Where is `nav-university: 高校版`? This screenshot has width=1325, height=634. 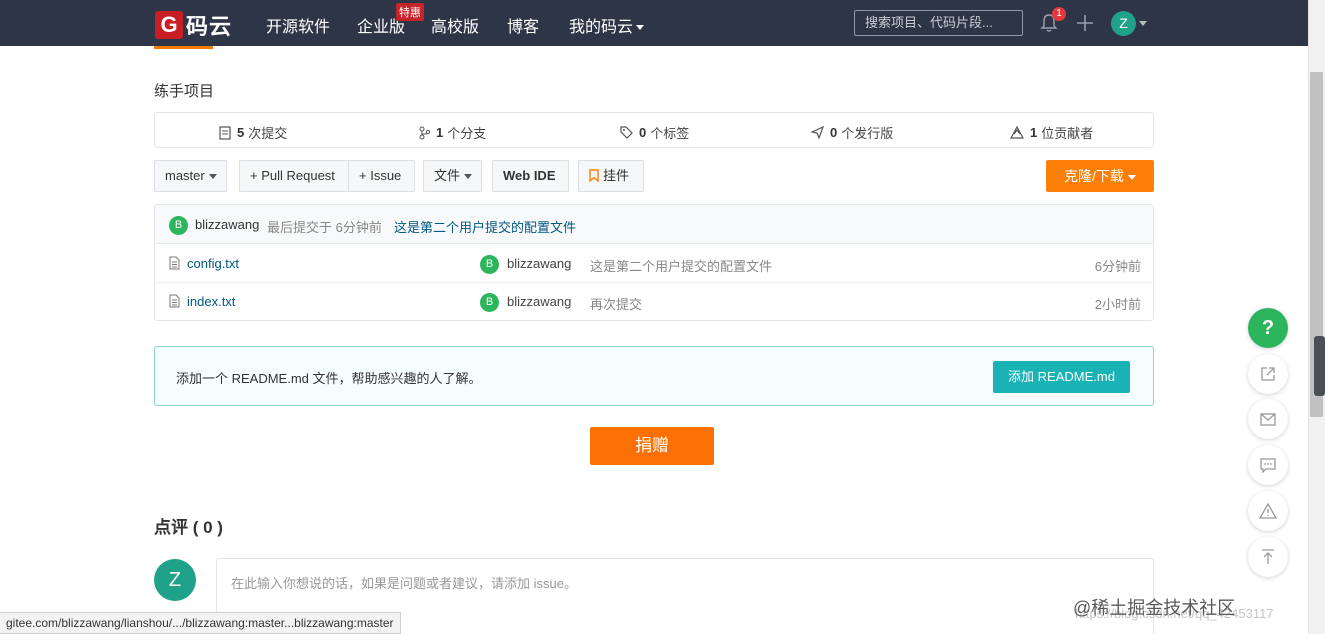 nav-university: 高校版 is located at coordinates (455, 25).